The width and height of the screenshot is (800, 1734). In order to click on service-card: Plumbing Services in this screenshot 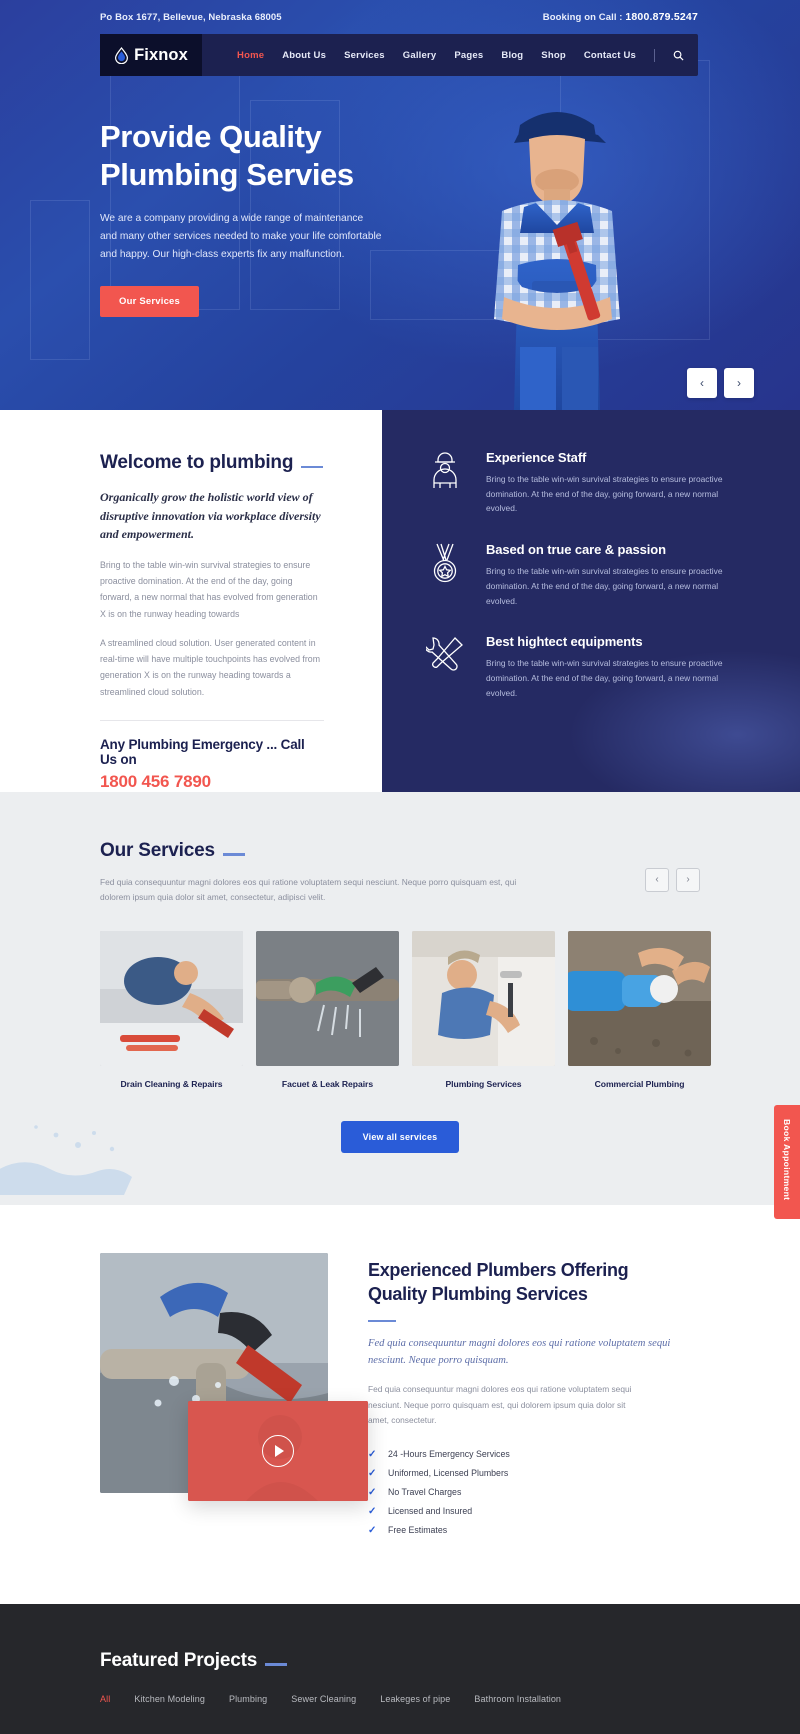, I will do `click(483, 1010)`.